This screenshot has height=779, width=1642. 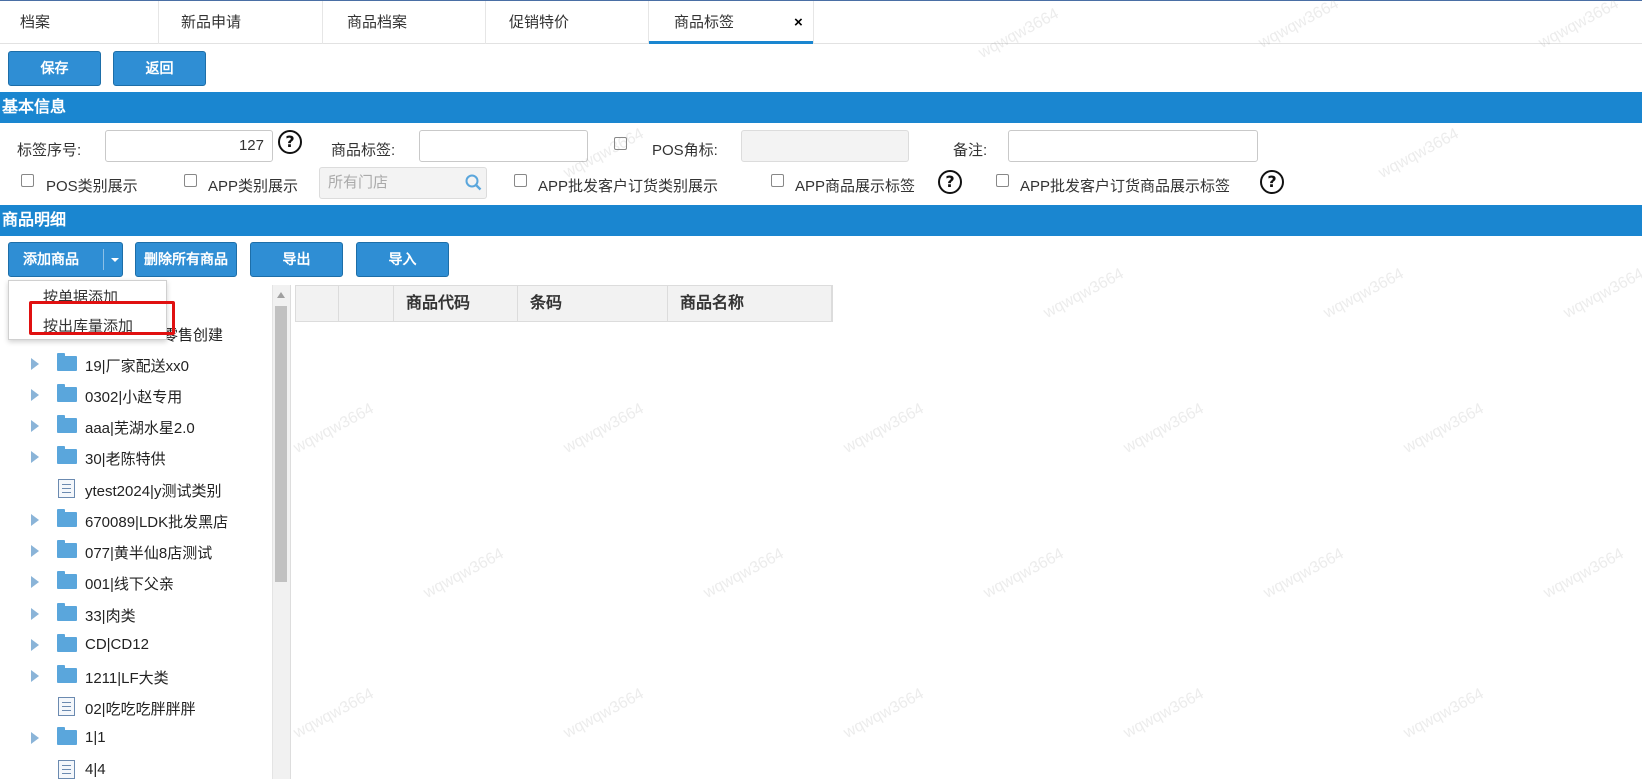 What do you see at coordinates (1125, 186) in the screenshot?
I see `app-wholesale-product-tag-label: APP批发客户订货商品展示标签` at bounding box center [1125, 186].